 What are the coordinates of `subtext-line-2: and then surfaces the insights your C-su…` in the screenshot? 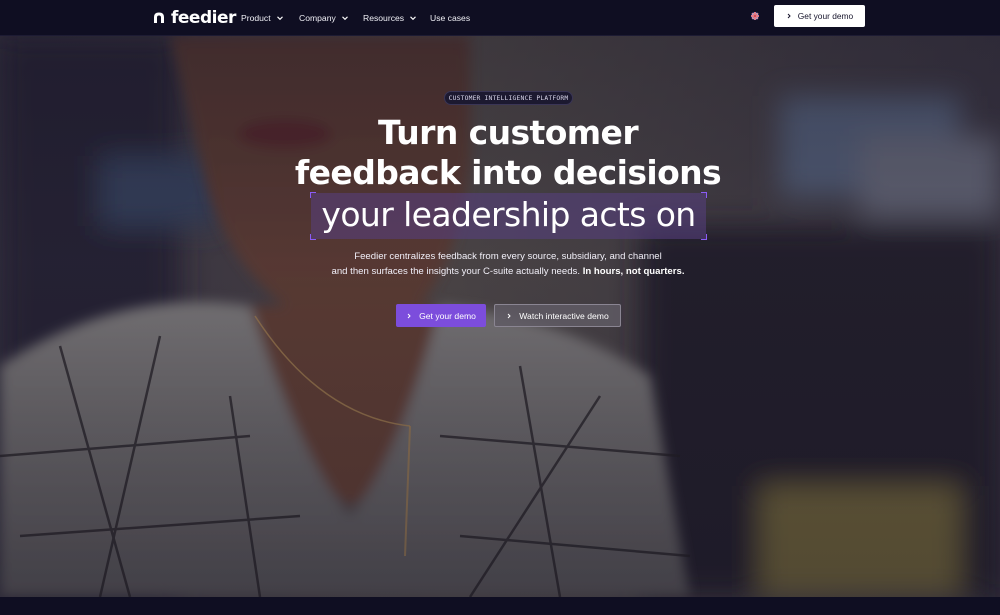 It's located at (456, 271).